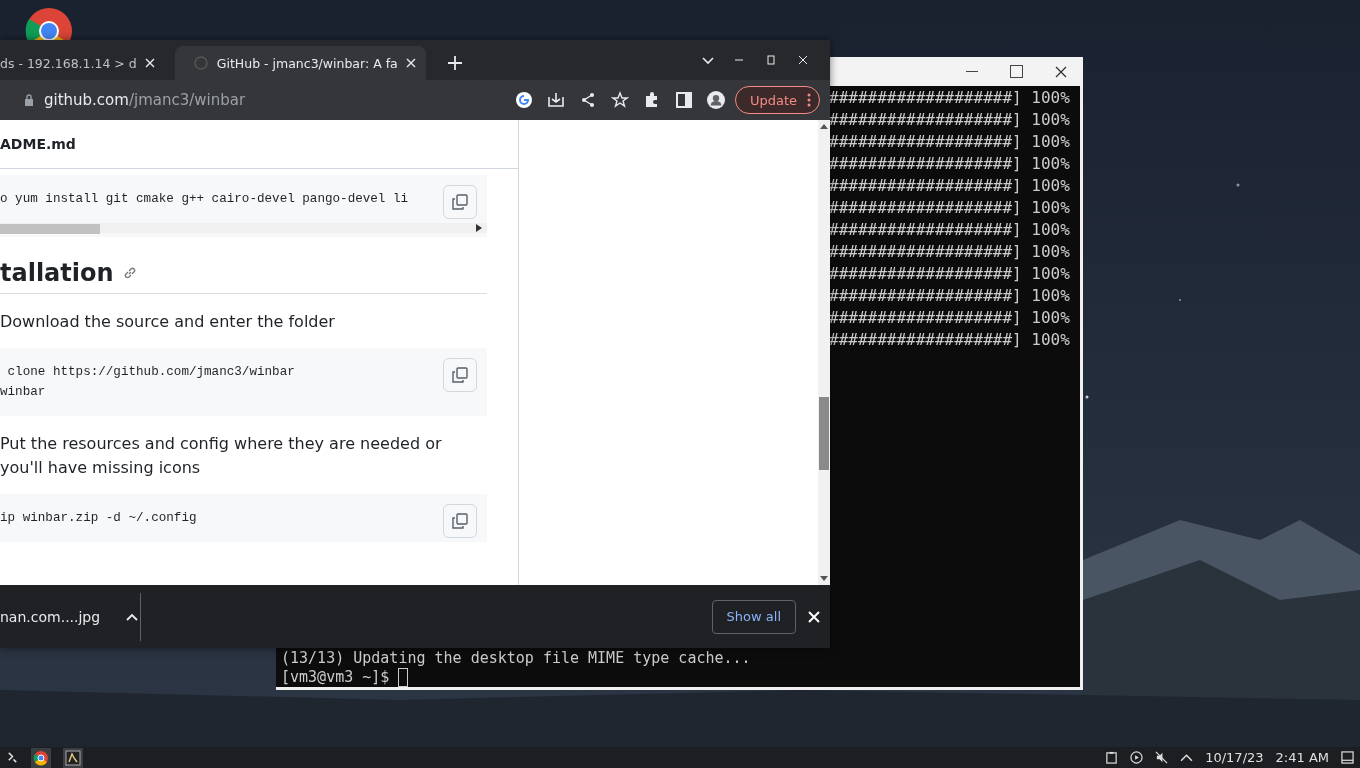  What do you see at coordinates (70, 616) in the screenshot?
I see `download-item: nan.com....jpg` at bounding box center [70, 616].